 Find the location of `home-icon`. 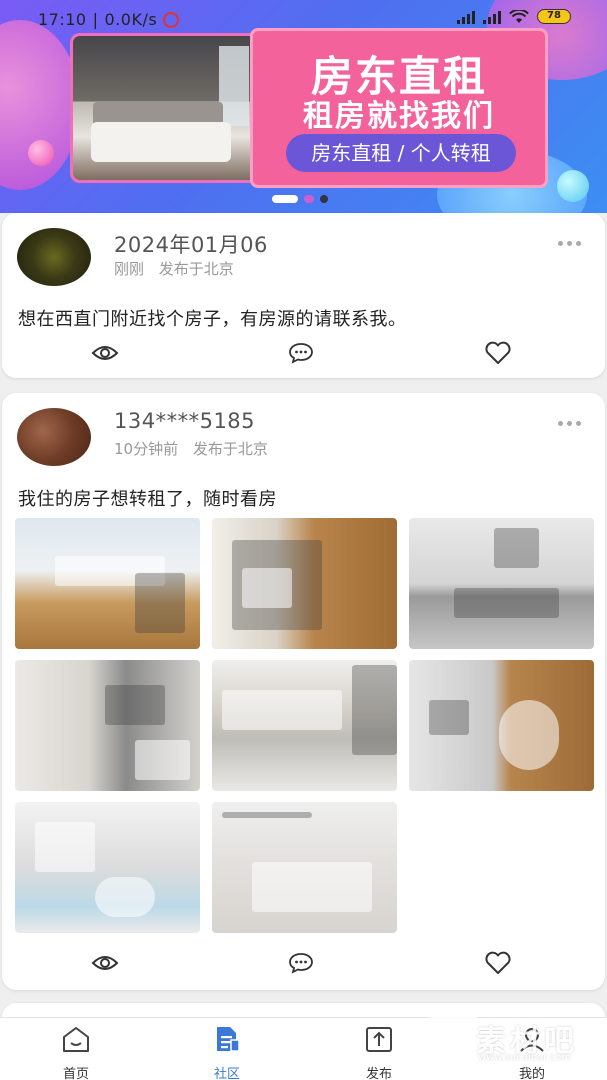

home-icon is located at coordinates (76, 1039).